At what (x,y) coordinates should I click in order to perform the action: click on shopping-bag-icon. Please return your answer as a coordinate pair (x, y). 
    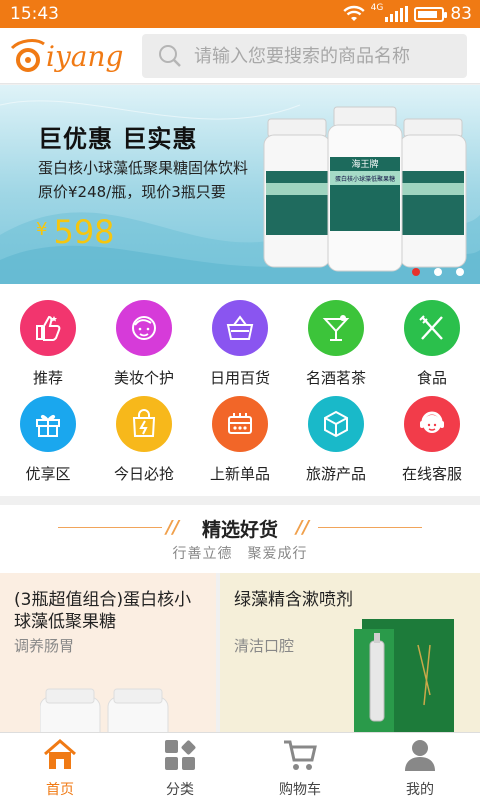
    Looking at the image, I should click on (144, 423).